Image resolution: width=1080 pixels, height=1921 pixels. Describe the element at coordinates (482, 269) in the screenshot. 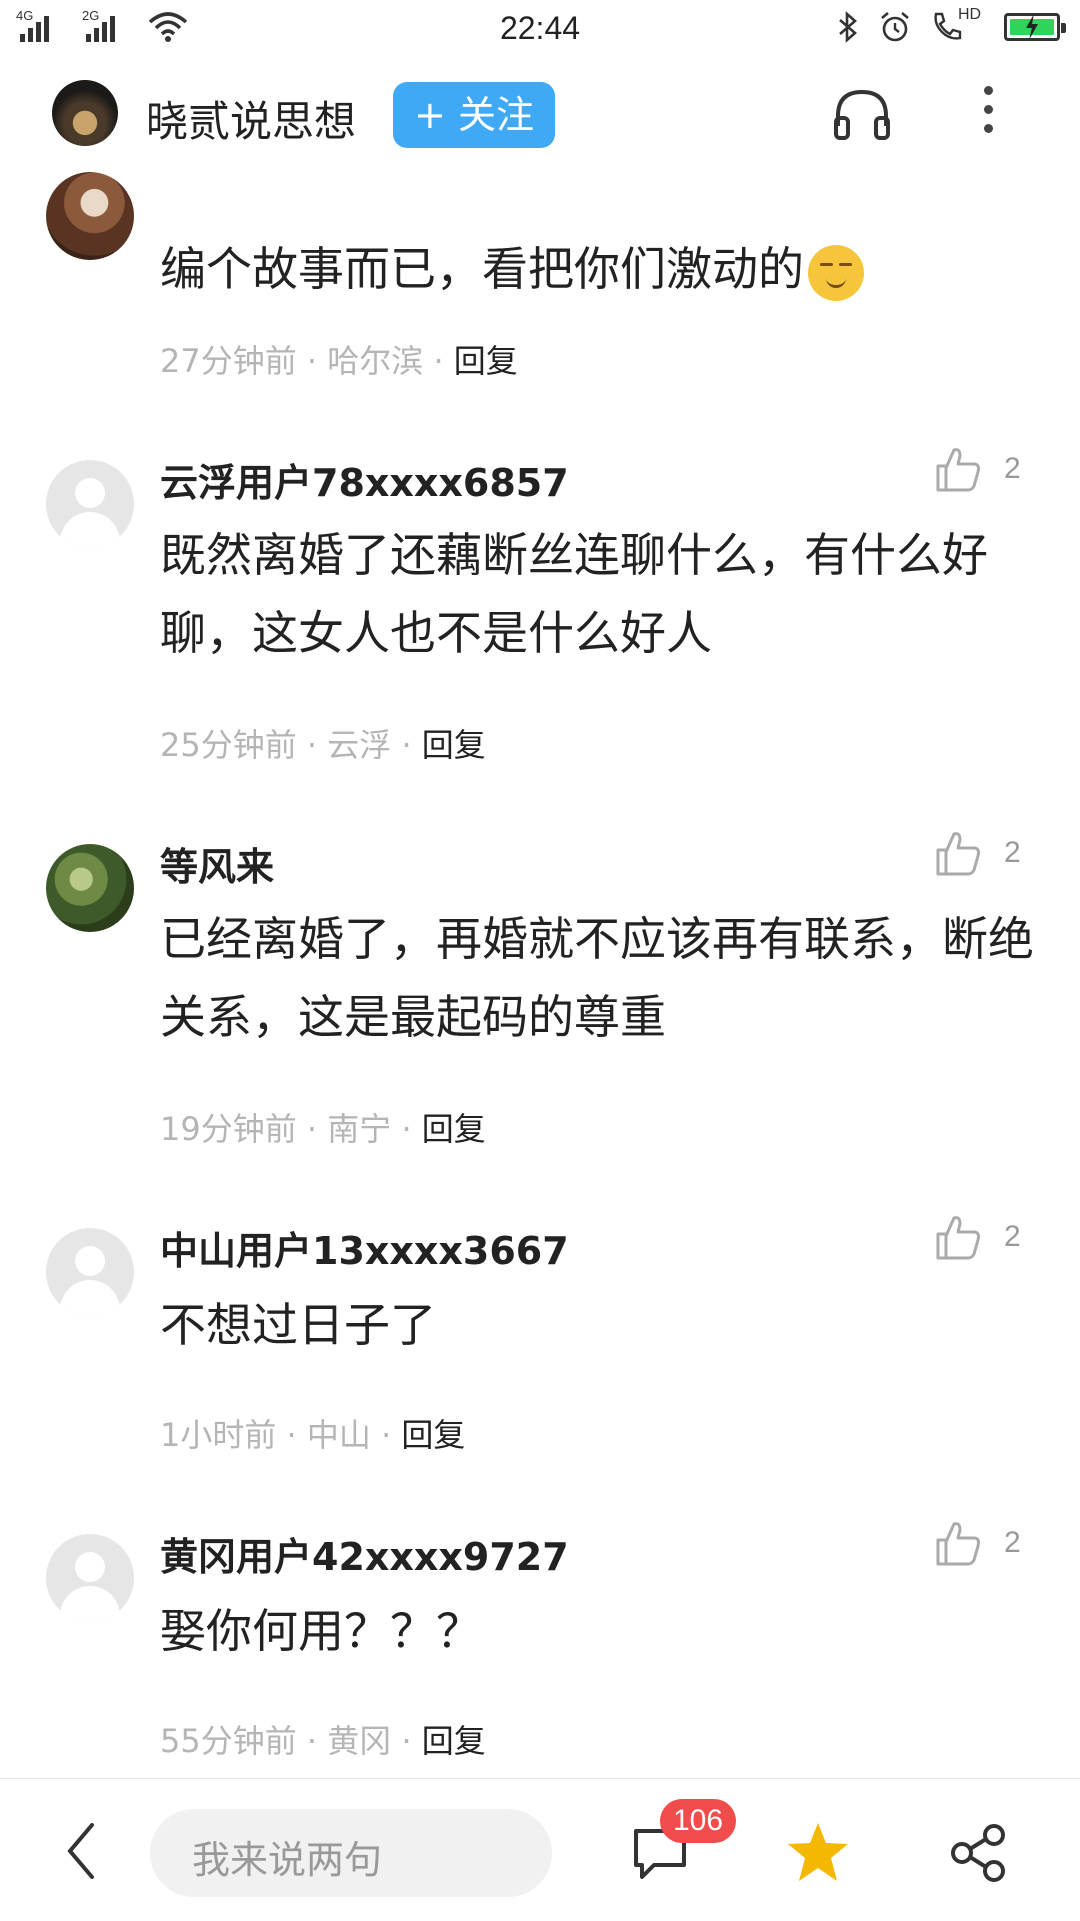

I see `comment-text-content: 编个故事而已，看把你们激动的` at that location.